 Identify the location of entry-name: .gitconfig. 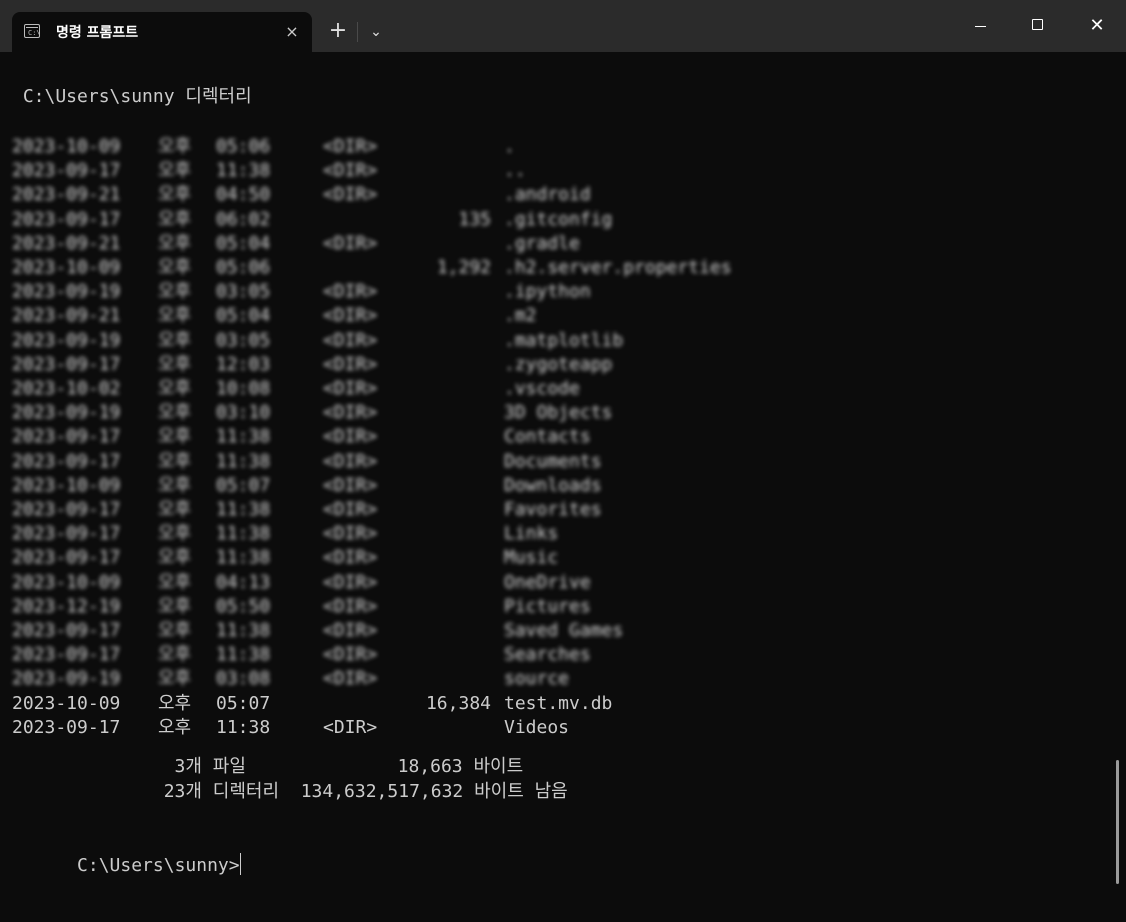
(558, 219).